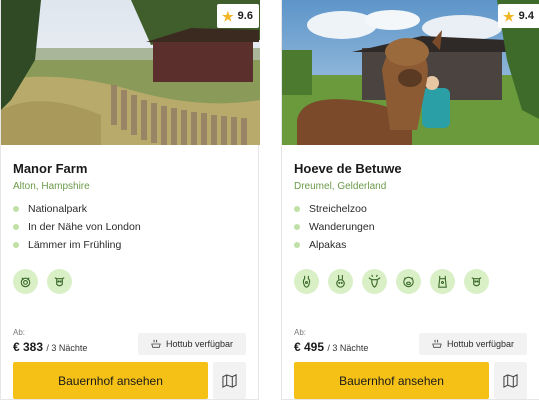  What do you see at coordinates (328, 245) in the screenshot?
I see `feature-label: Alpakas` at bounding box center [328, 245].